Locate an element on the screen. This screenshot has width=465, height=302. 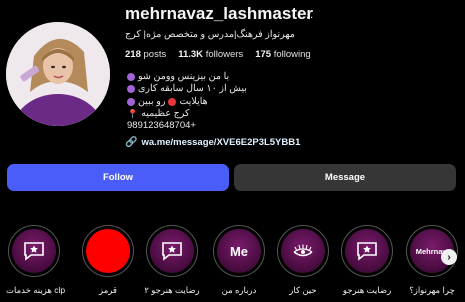
red-circle-icon is located at coordinates (172, 101).